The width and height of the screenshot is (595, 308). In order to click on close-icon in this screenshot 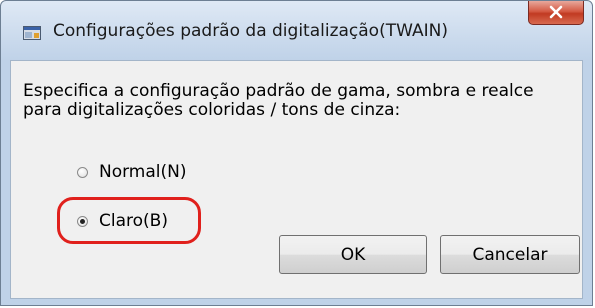, I will do `click(556, 12)`.